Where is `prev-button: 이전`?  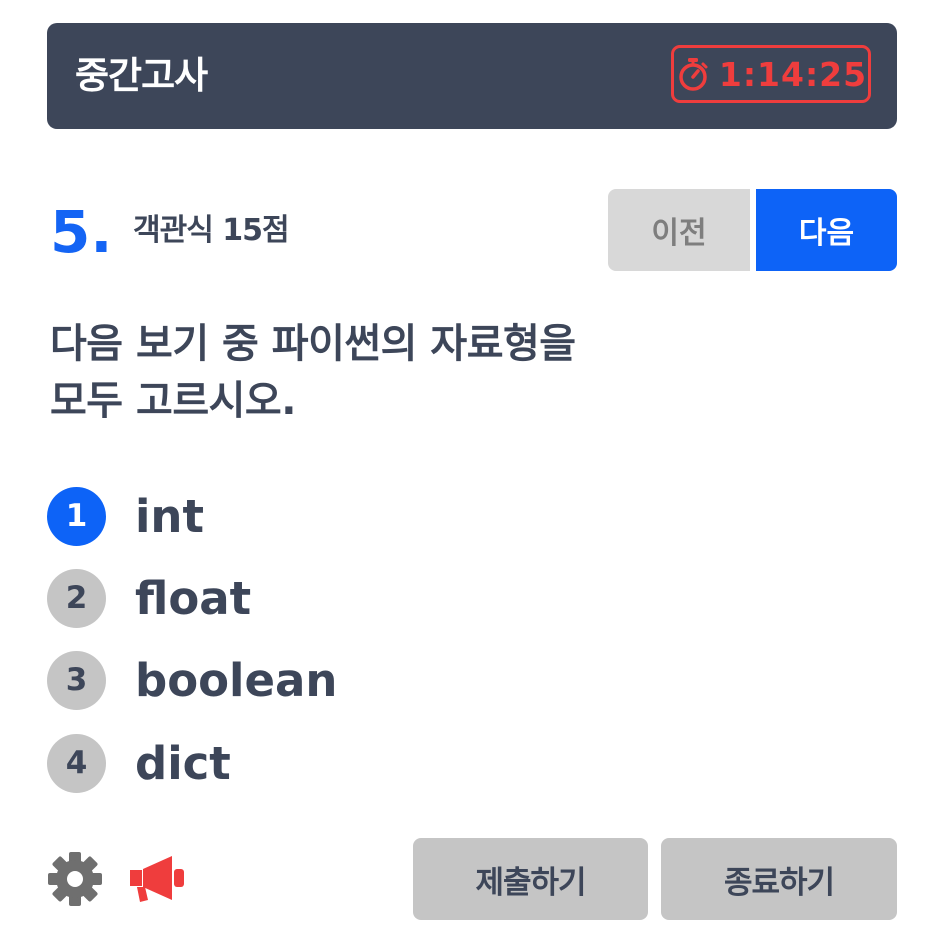
prev-button: 이전 is located at coordinates (679, 230).